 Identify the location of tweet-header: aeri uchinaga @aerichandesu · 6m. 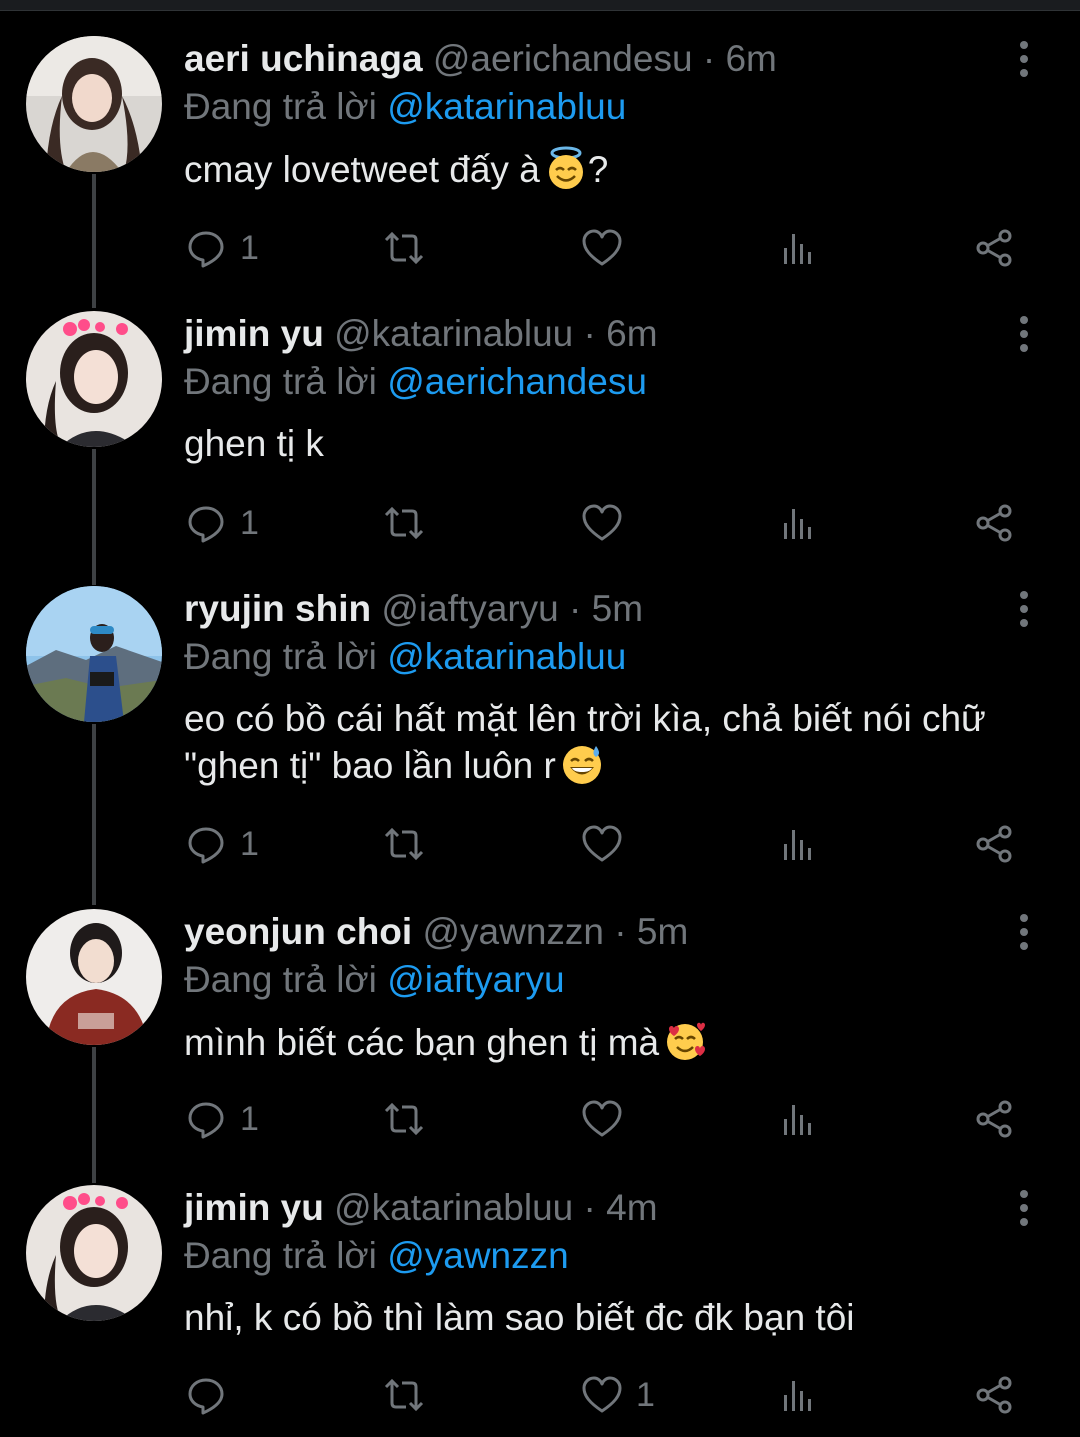
(480, 59).